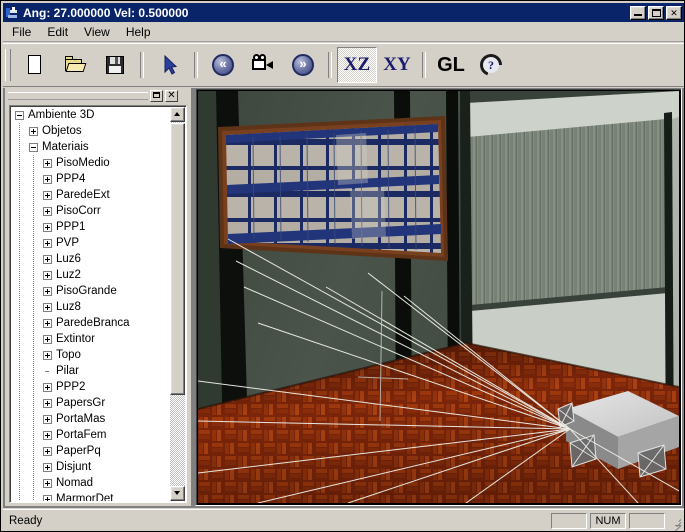  What do you see at coordinates (71, 387) in the screenshot?
I see `tree-item-label: PPP2` at bounding box center [71, 387].